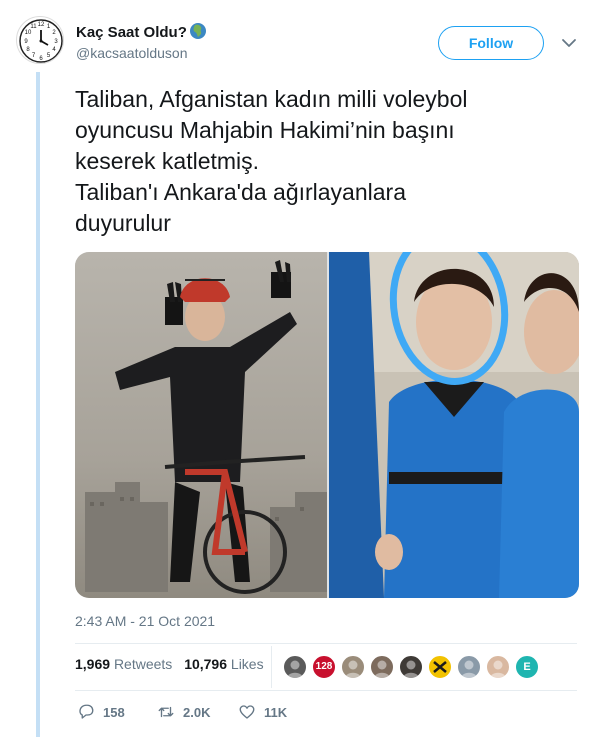 This screenshot has width=603, height=737. Describe the element at coordinates (197, 712) in the screenshot. I see `retweet-count: 2.0K` at that location.